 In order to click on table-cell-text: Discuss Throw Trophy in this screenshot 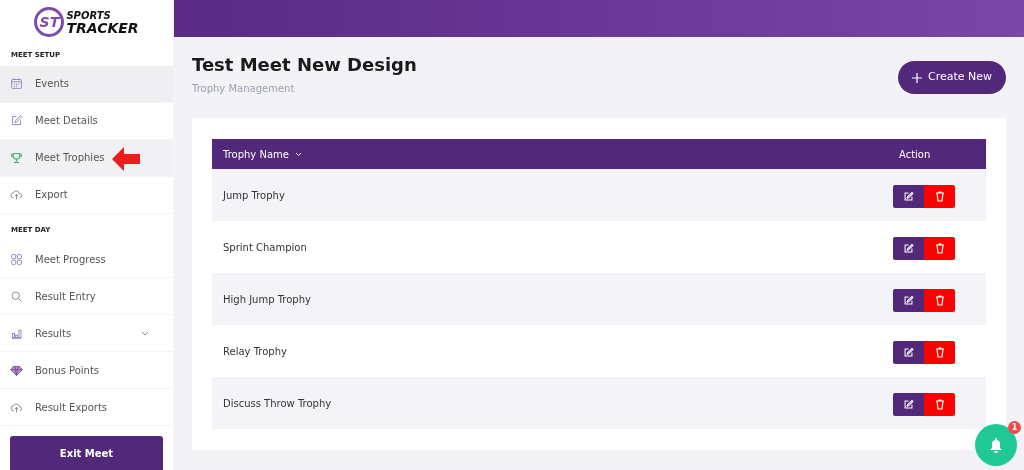, I will do `click(277, 403)`.